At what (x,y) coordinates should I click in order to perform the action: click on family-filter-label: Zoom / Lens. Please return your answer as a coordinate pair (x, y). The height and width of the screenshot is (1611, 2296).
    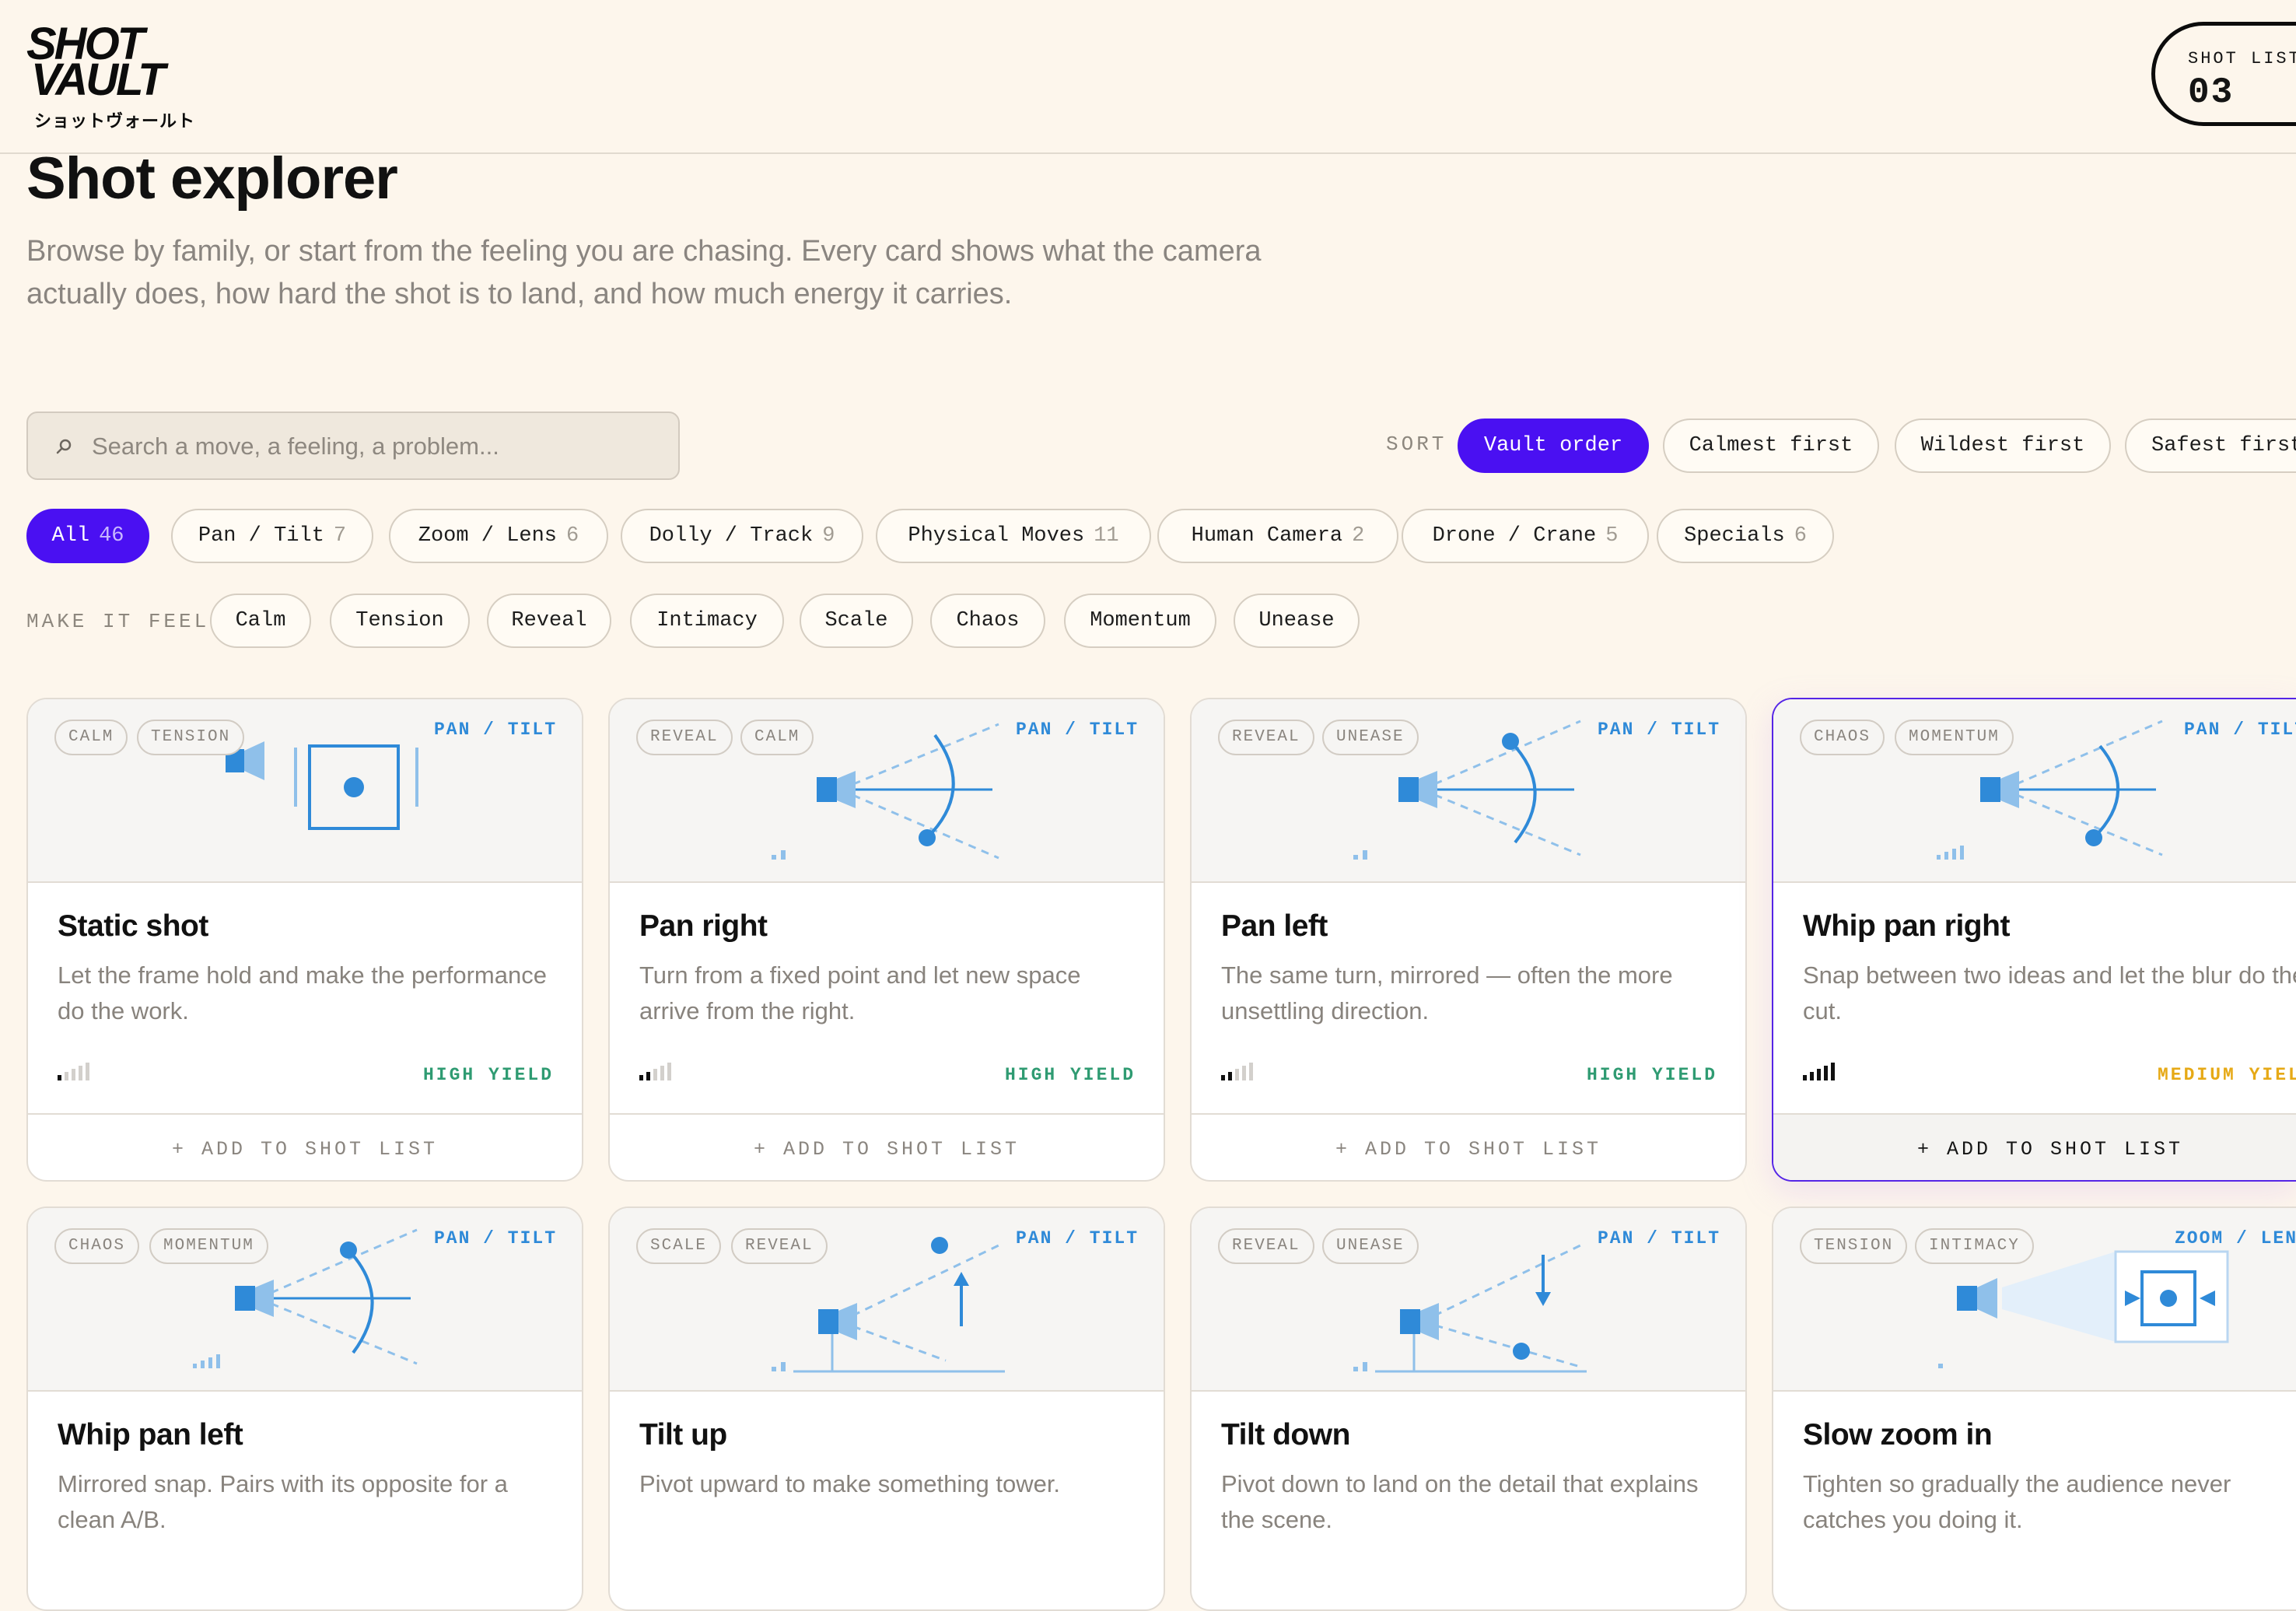
    Looking at the image, I should click on (488, 536).